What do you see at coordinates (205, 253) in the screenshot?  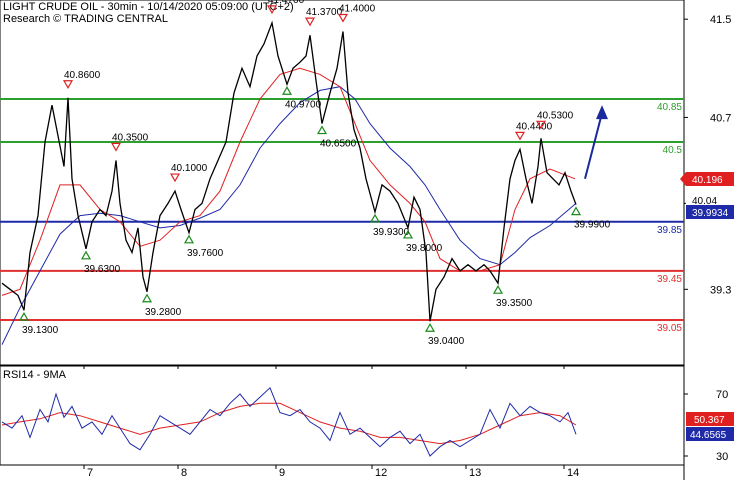 I see `pivot-label: 39.7600` at bounding box center [205, 253].